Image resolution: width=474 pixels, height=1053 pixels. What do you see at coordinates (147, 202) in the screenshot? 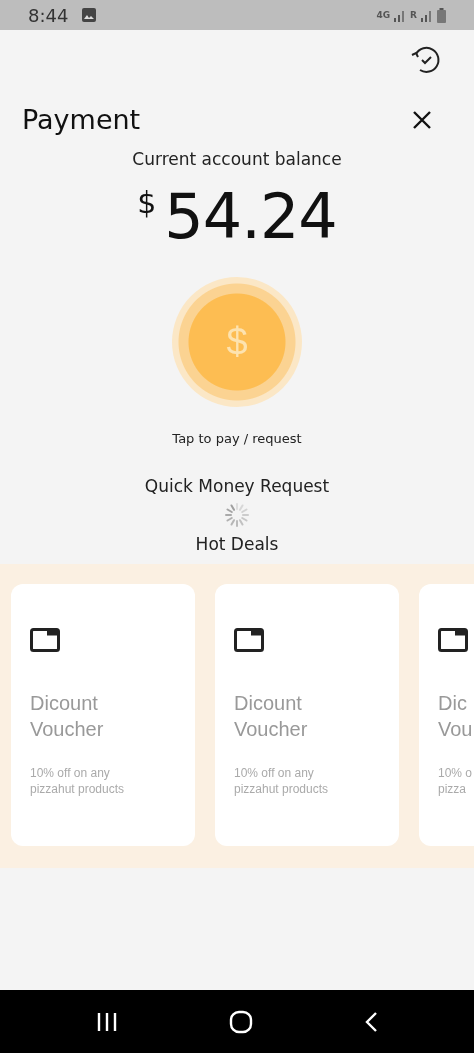
I see `currency-symbol: $` at bounding box center [147, 202].